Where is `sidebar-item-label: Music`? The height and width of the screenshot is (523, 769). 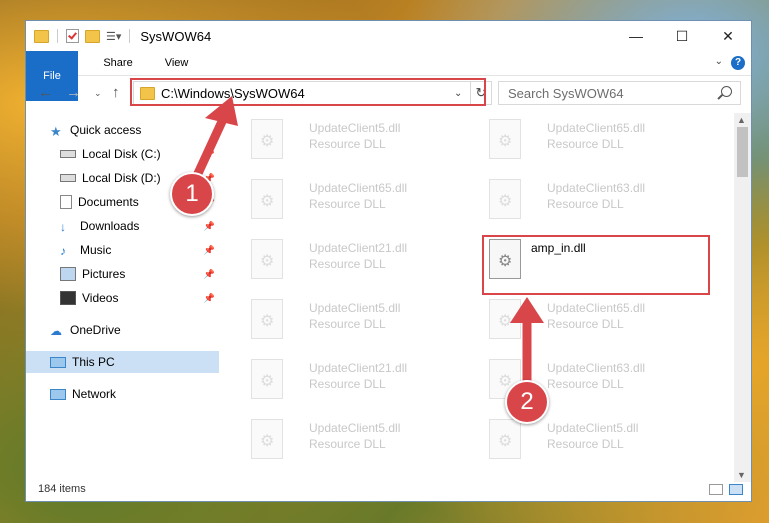 sidebar-item-label: Music is located at coordinates (96, 250).